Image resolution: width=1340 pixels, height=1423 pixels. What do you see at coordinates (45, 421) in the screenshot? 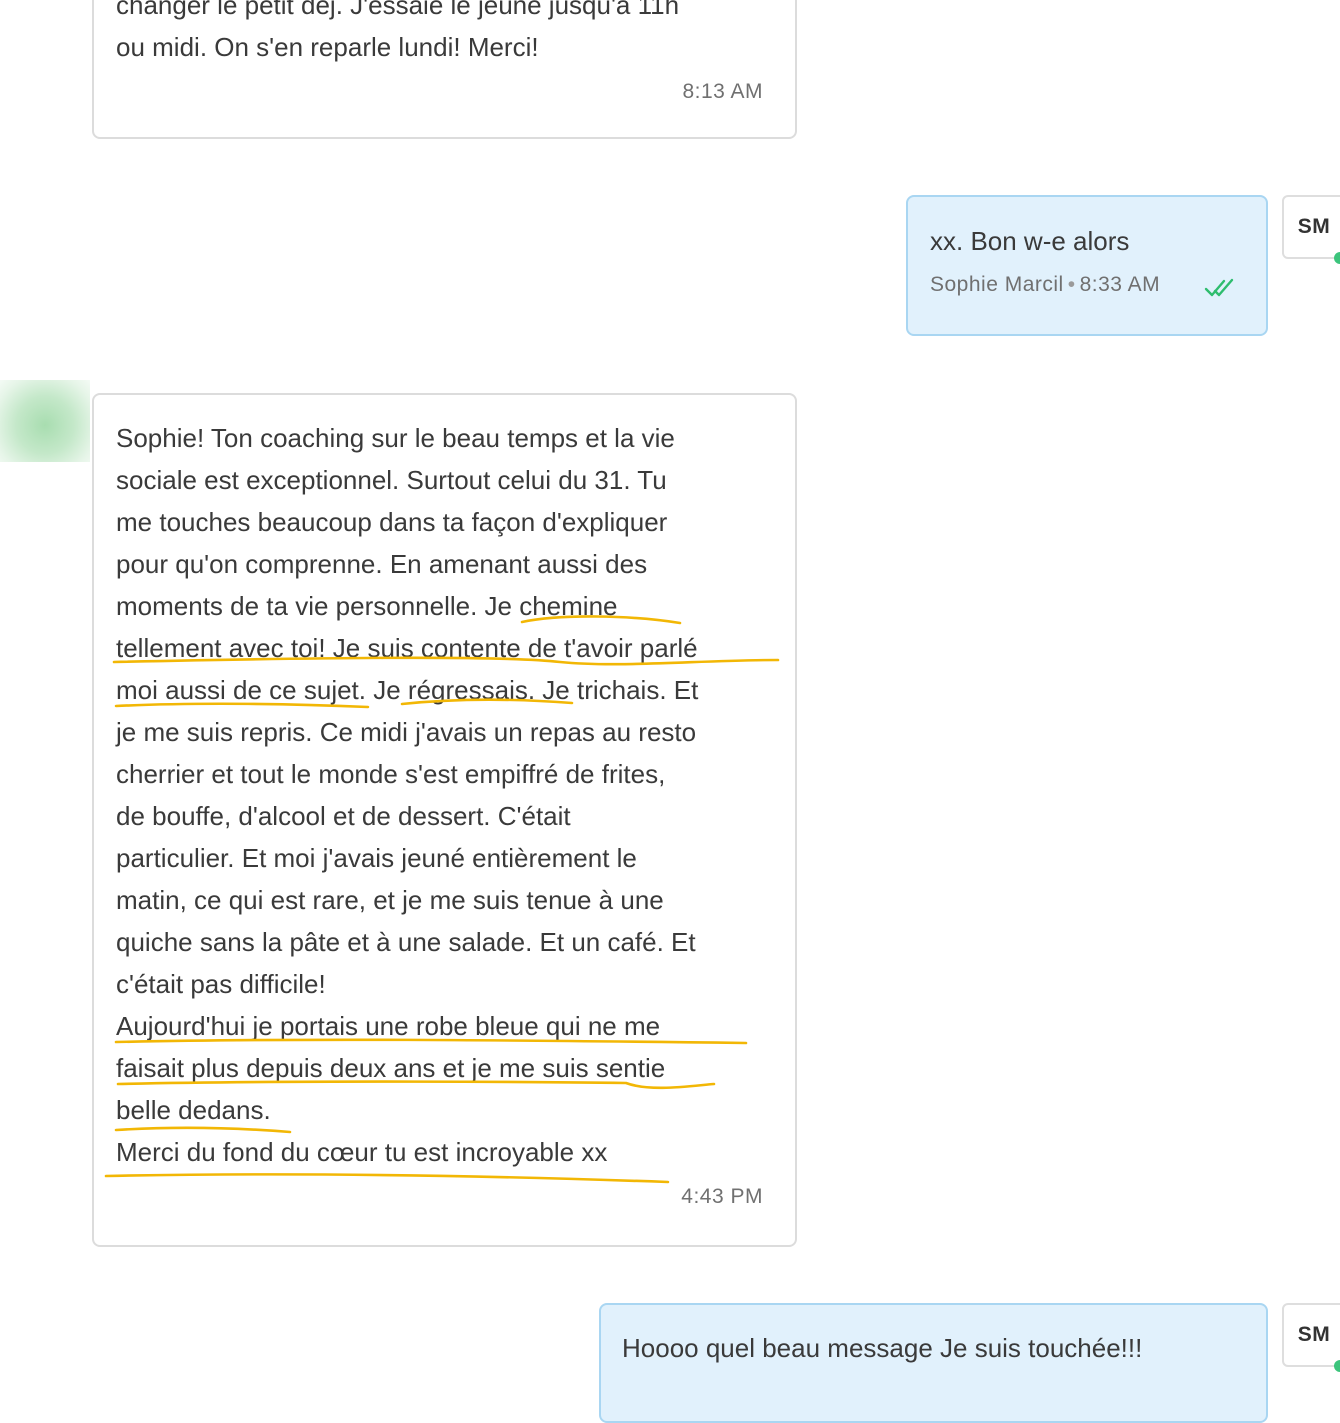
I see `blurred-avatar` at bounding box center [45, 421].